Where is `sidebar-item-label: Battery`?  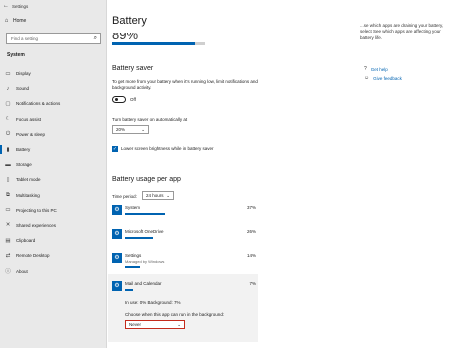
sidebar-item-label: Battery is located at coordinates (23, 150).